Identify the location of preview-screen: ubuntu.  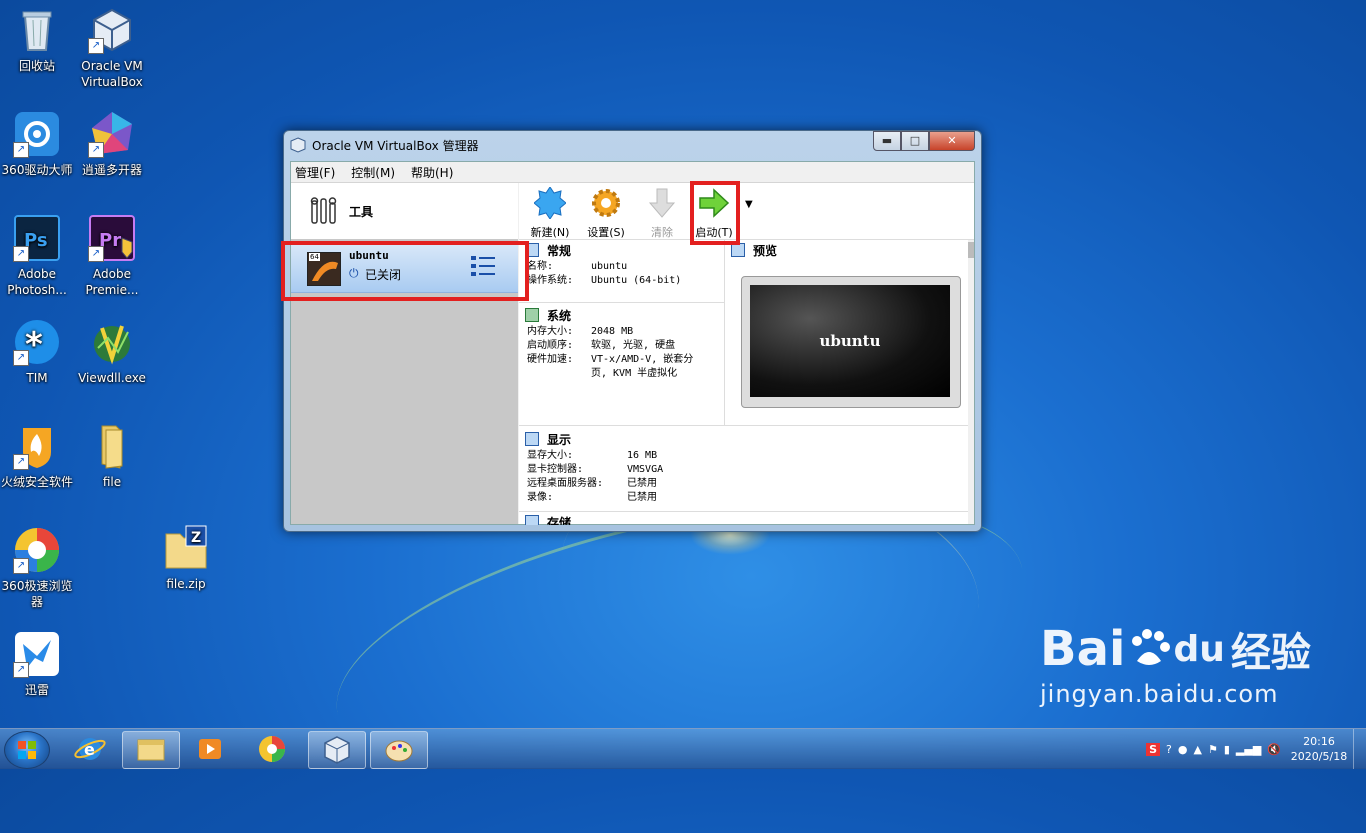
(850, 341).